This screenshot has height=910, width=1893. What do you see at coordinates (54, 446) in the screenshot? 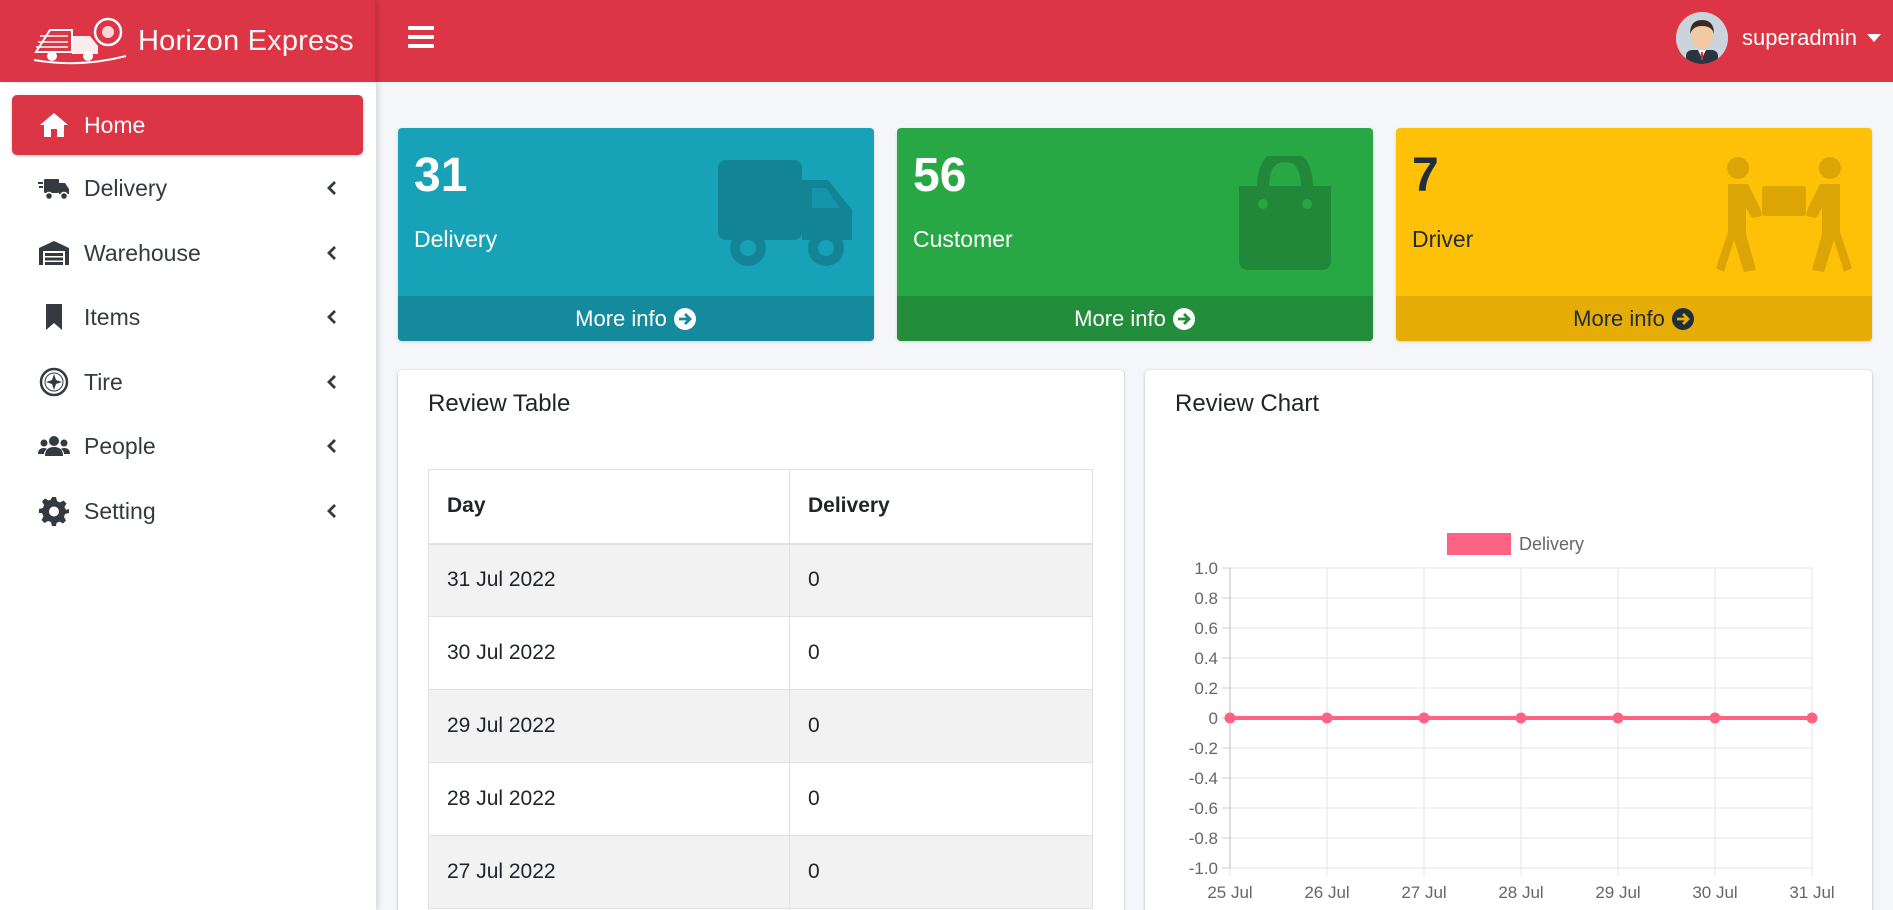
I see `users-icon` at bounding box center [54, 446].